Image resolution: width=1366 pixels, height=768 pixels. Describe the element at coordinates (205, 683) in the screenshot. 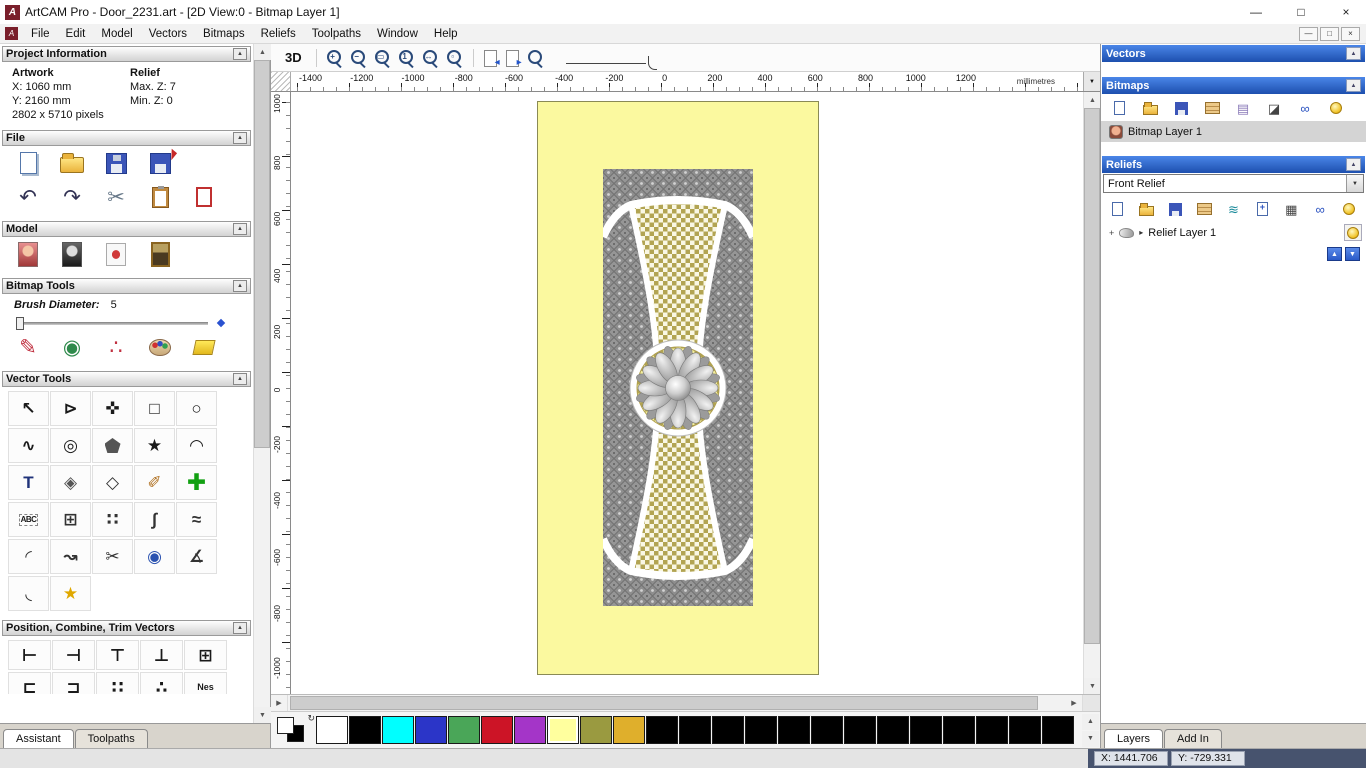

I see `nest-vectors-icon: Nes` at that location.